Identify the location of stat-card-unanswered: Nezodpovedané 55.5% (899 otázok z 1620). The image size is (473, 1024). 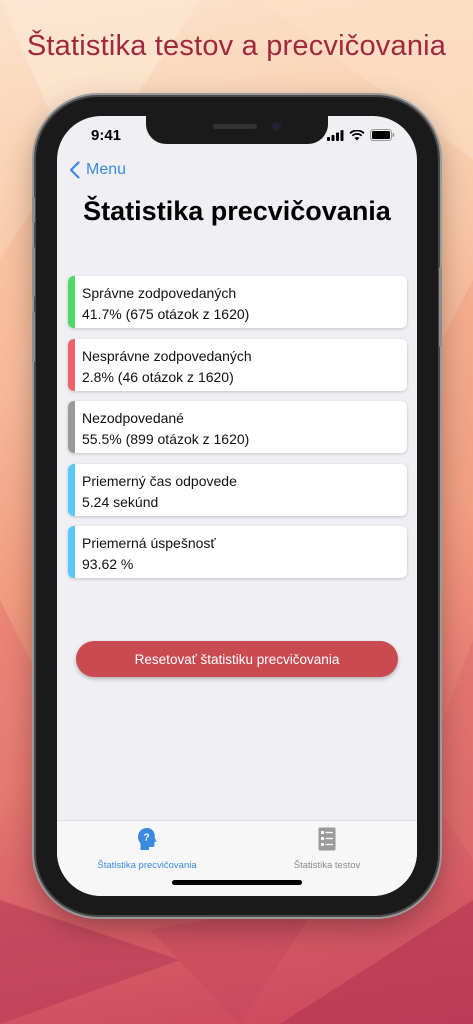
(237, 427).